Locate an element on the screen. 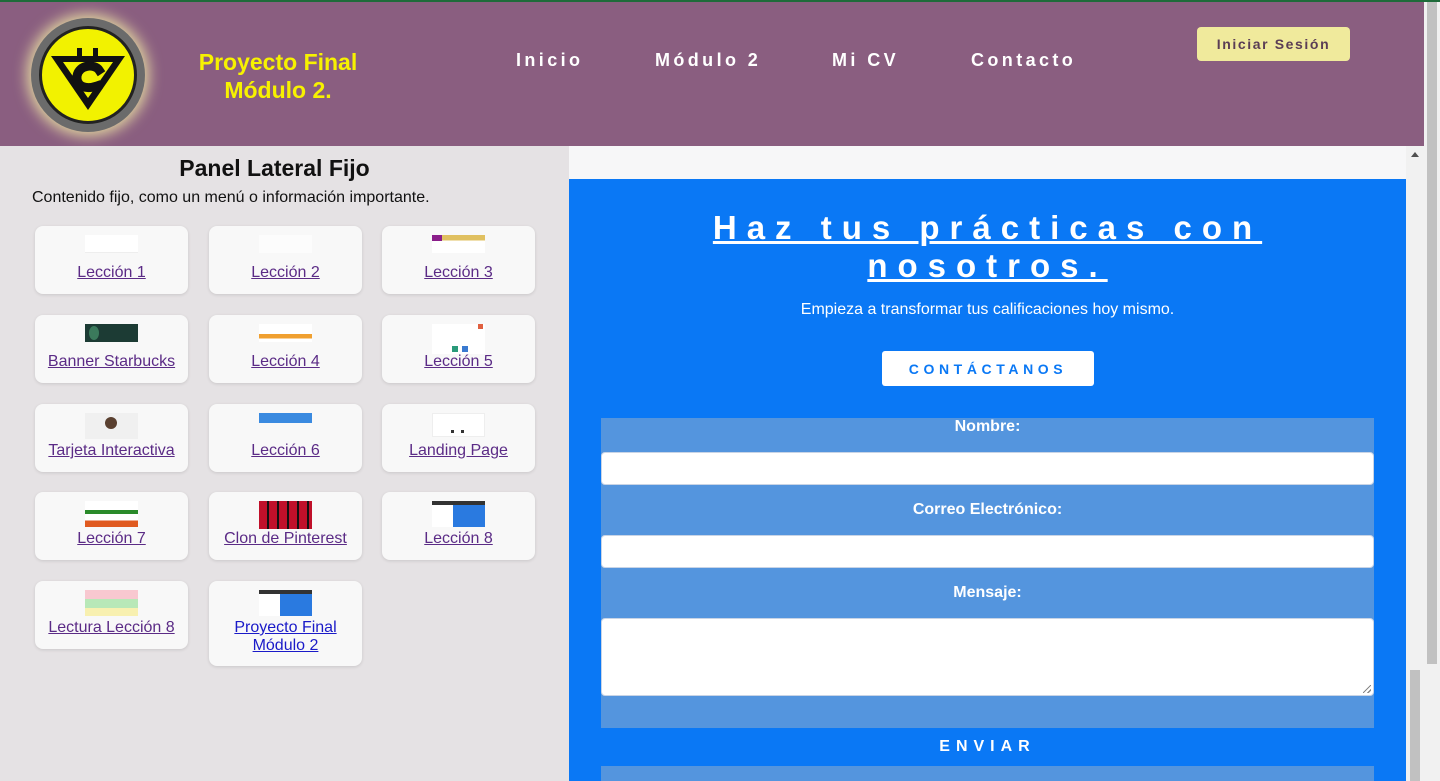 This screenshot has height=781, width=1440. logo-glyph is located at coordinates (88, 79).